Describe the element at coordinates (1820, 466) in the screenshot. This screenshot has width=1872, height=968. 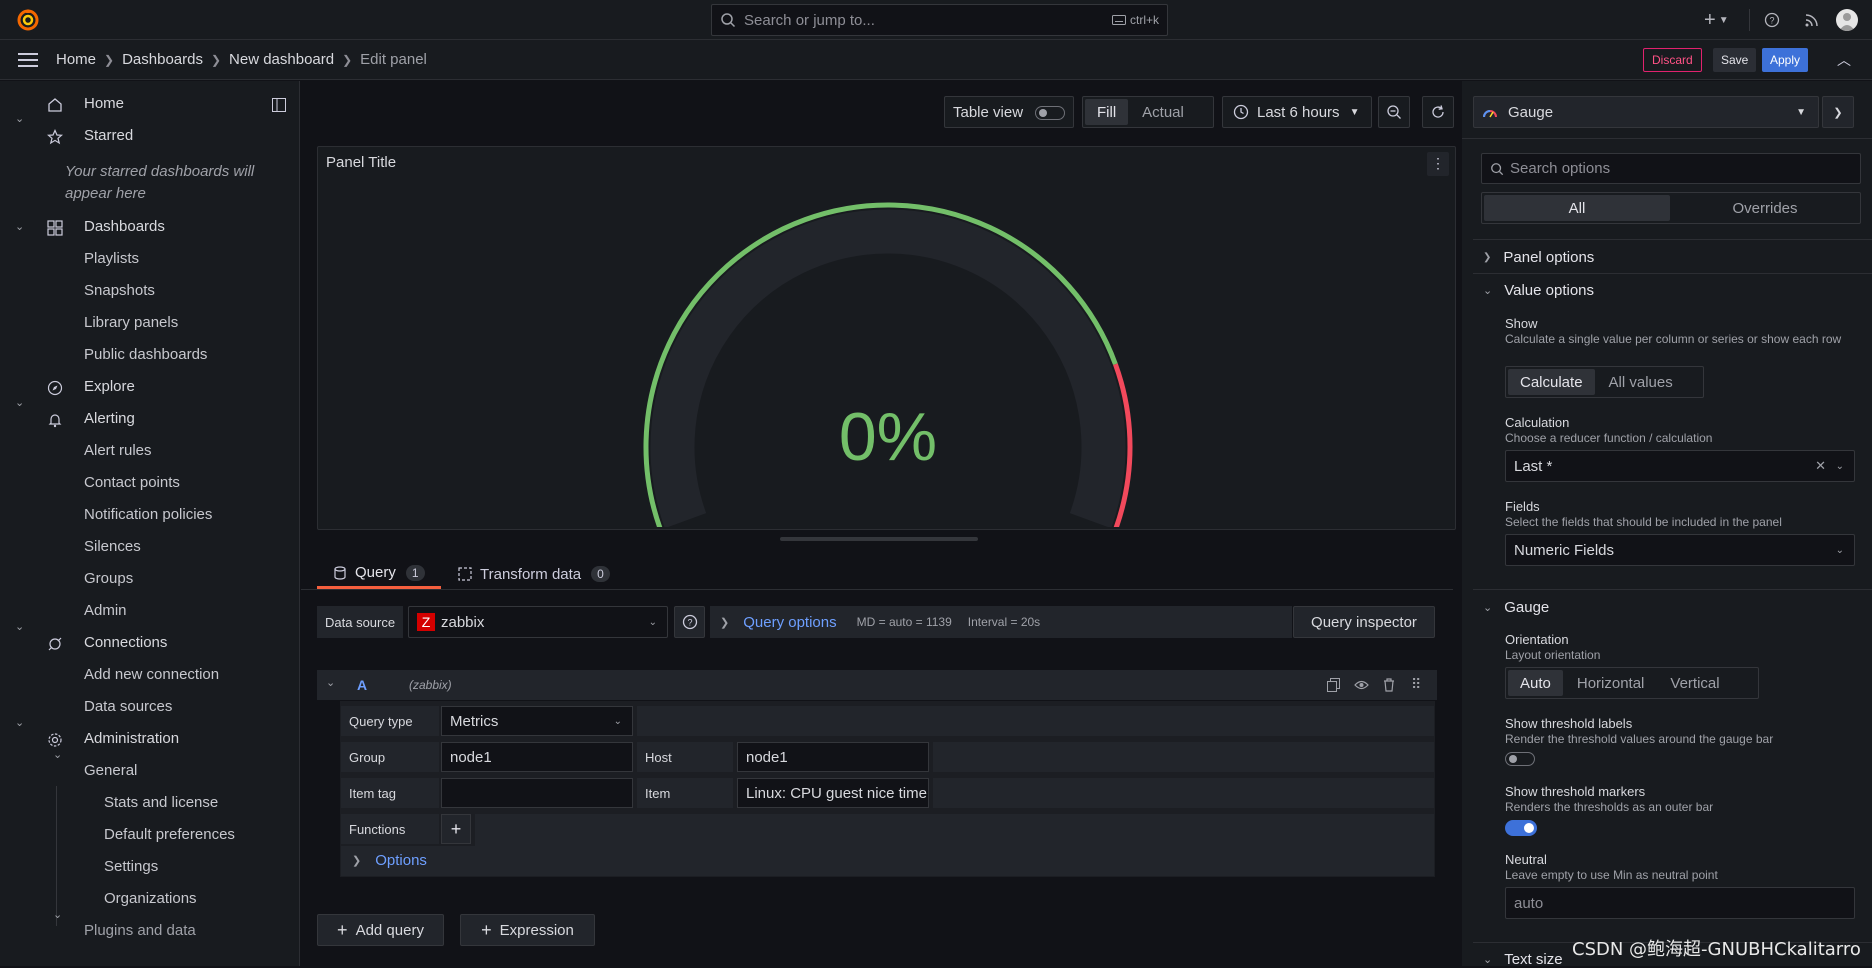
I see `clear-icon: ✕` at that location.